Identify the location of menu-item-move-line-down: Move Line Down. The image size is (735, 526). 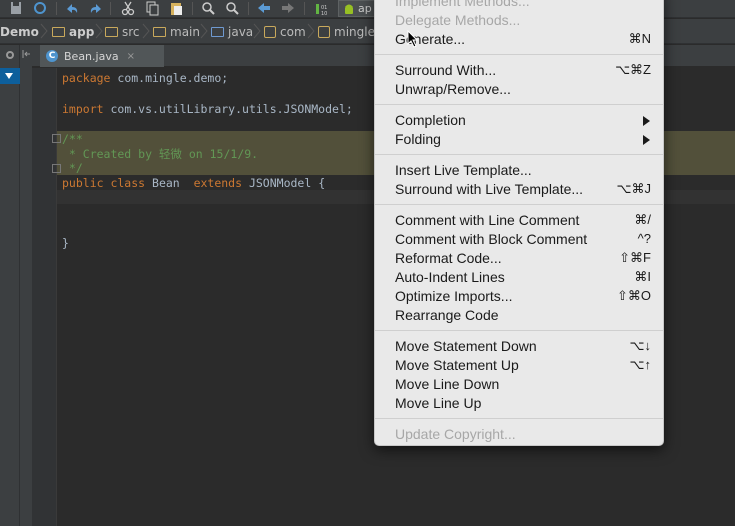
(519, 384).